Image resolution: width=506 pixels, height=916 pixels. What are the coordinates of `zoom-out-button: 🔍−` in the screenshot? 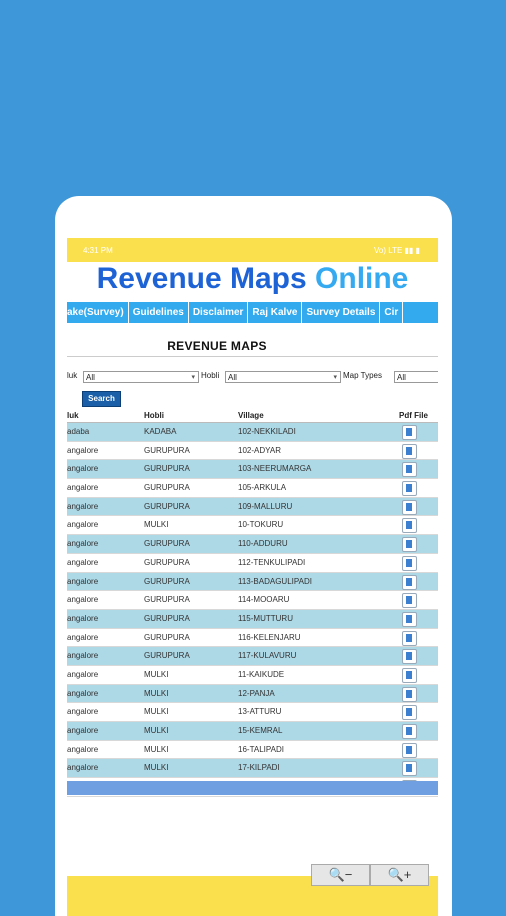 It's located at (340, 875).